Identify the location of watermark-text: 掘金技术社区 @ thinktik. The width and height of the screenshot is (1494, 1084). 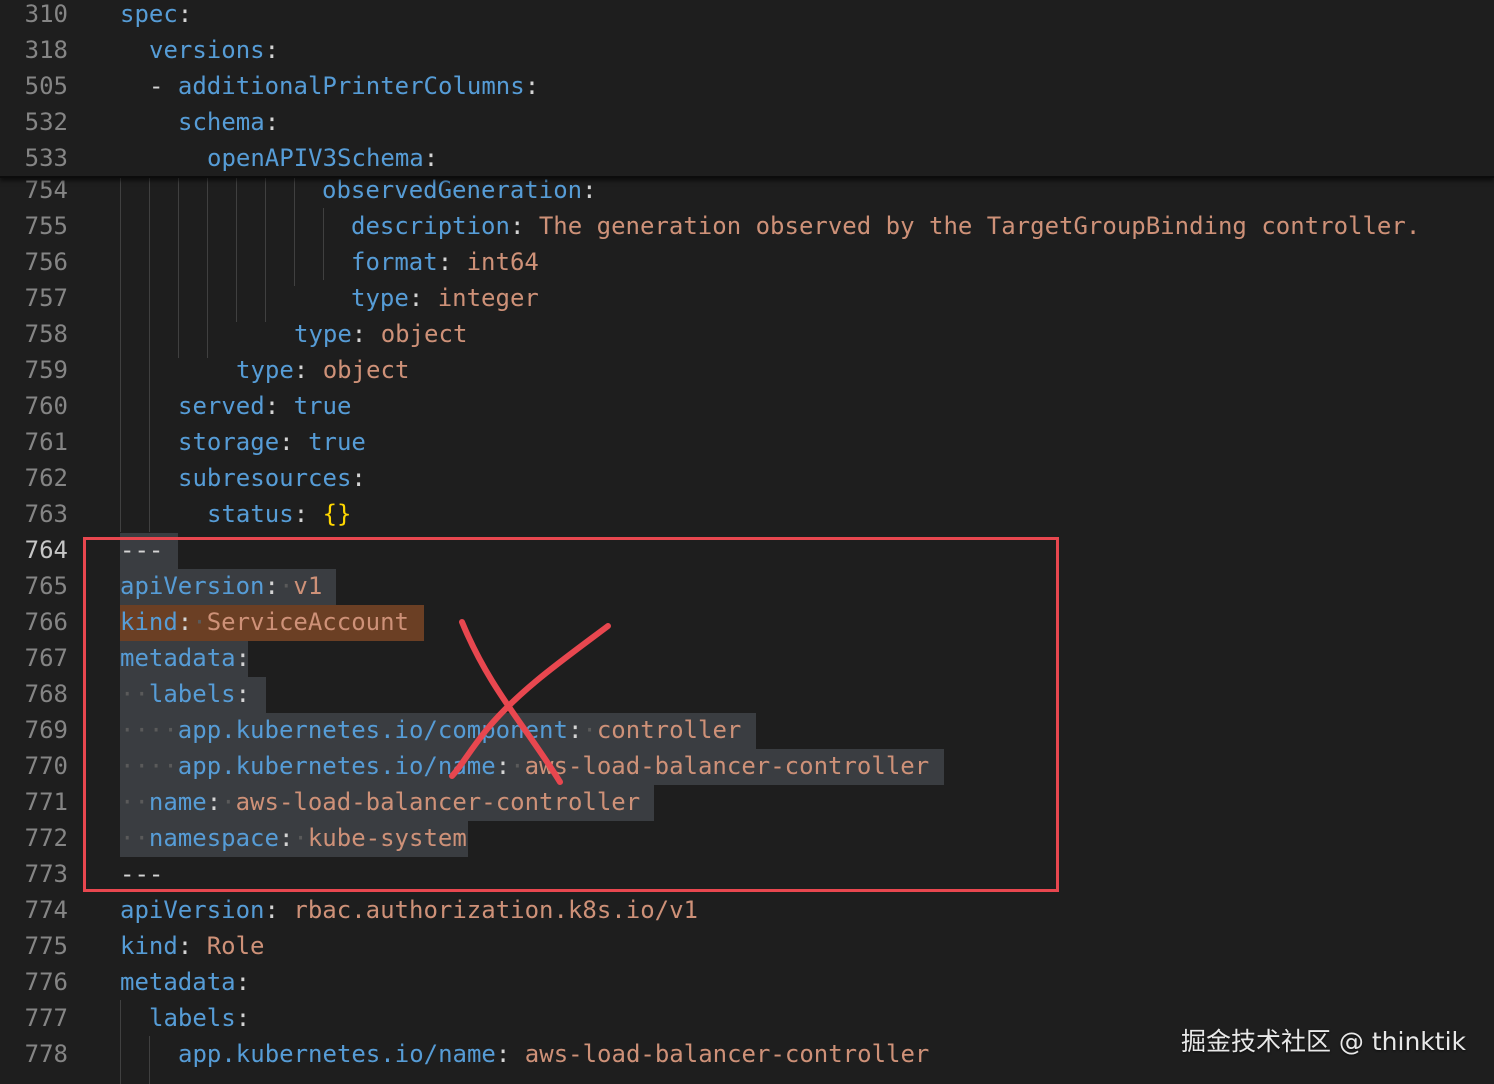
(1323, 1041).